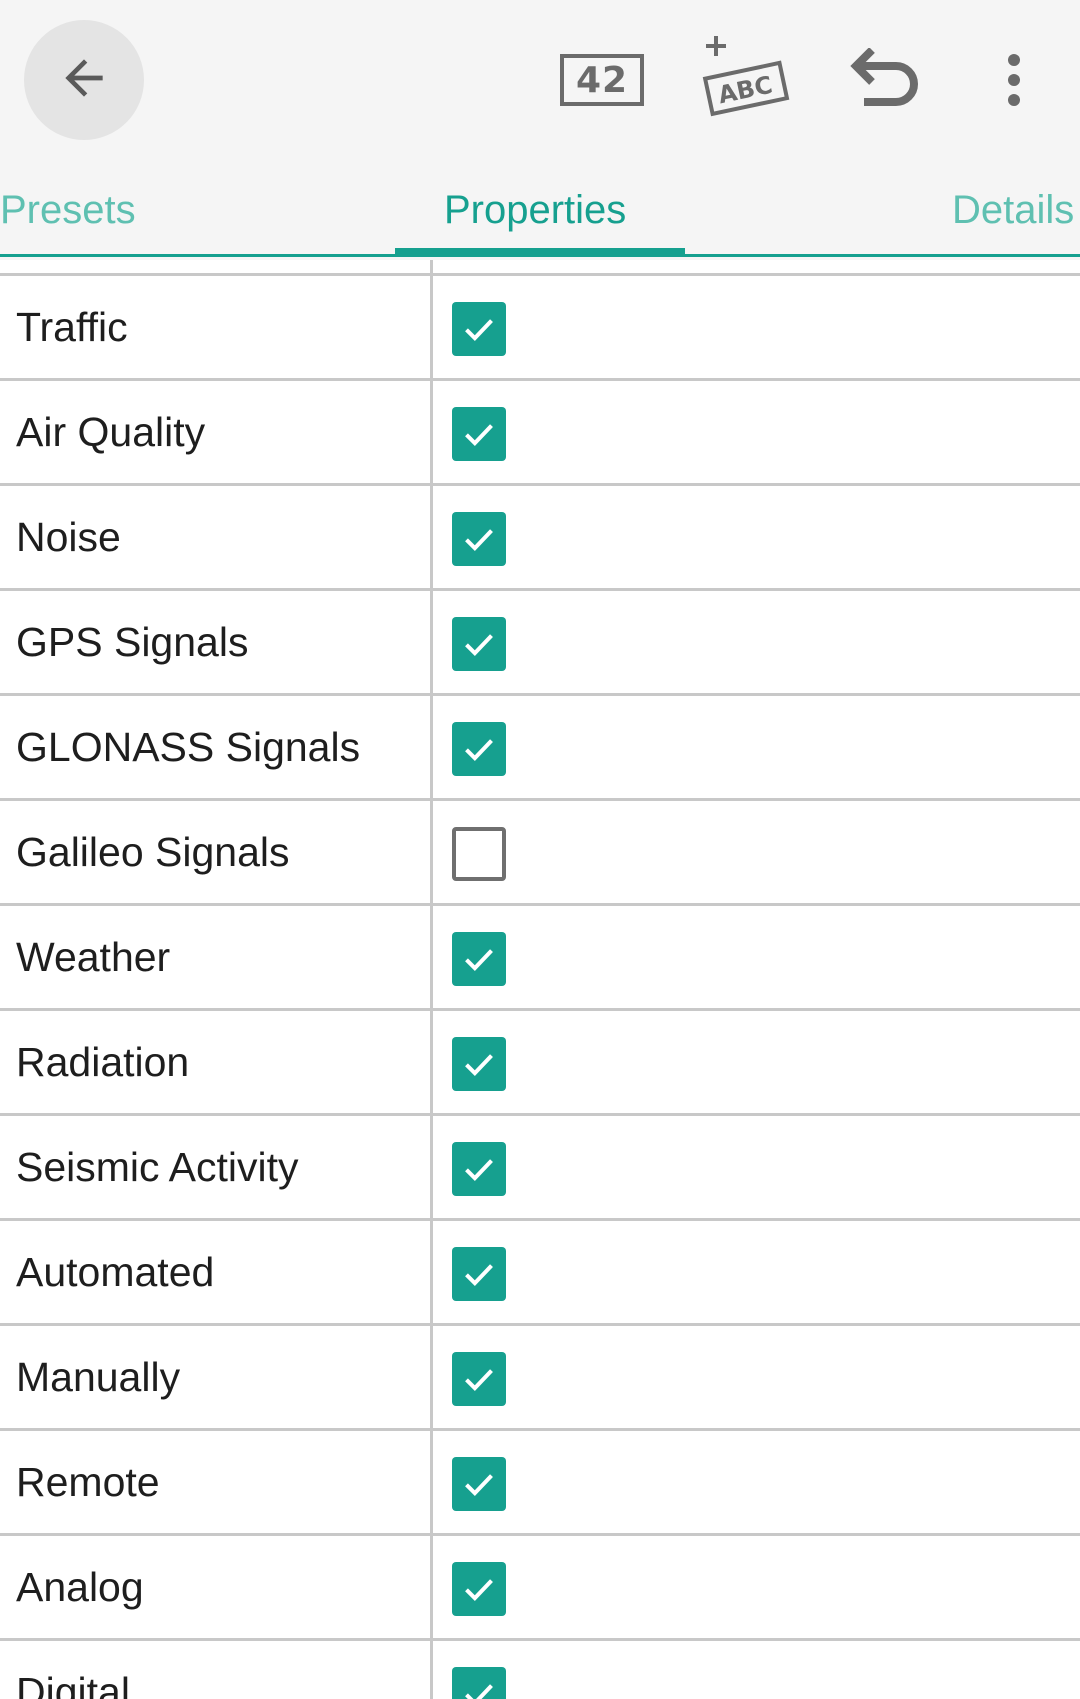  What do you see at coordinates (111, 432) in the screenshot?
I see `property-label: Air Quality` at bounding box center [111, 432].